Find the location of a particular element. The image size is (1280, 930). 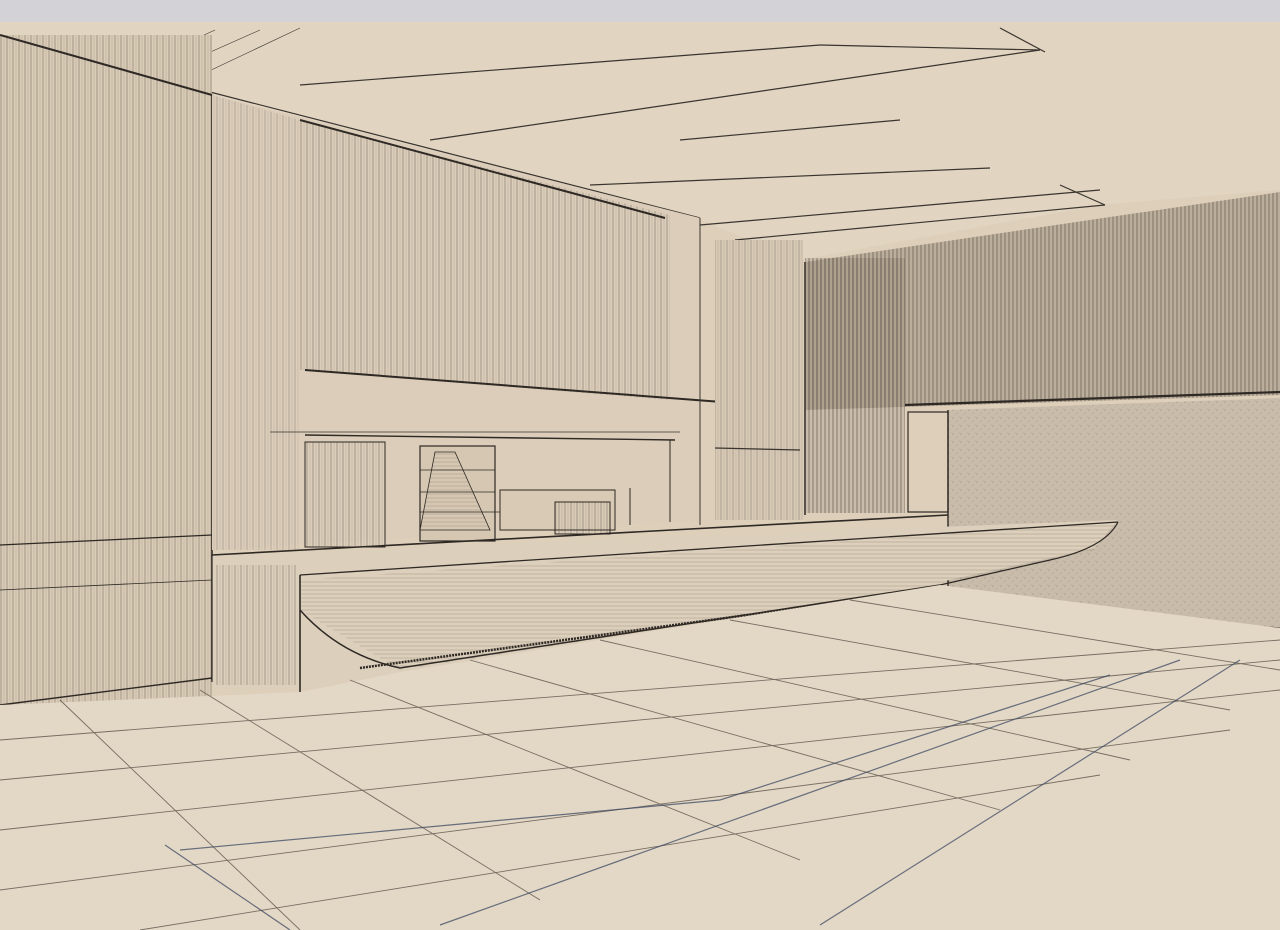

window-top-bar is located at coordinates (640, 11).